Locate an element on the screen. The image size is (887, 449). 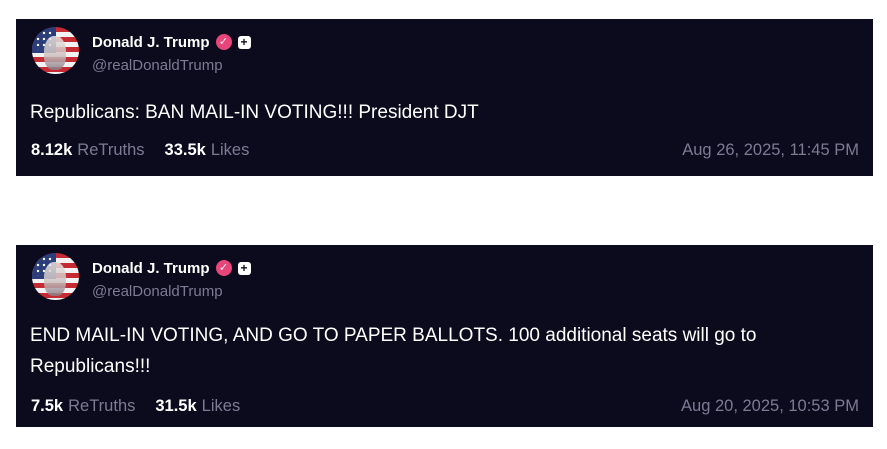
likes-count: 33.5k is located at coordinates (185, 150).